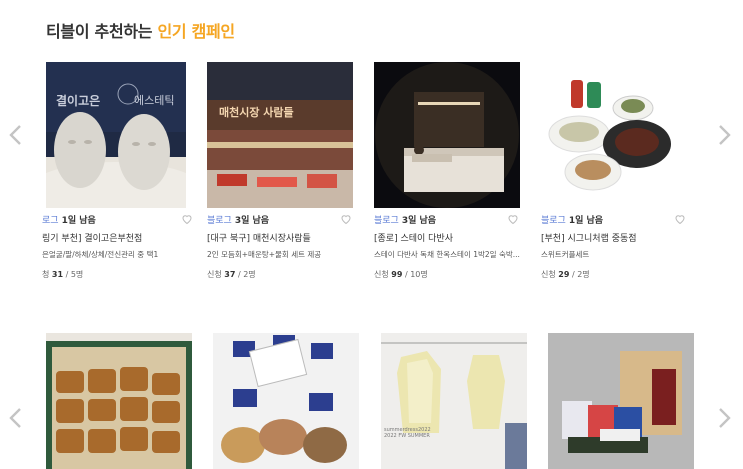  I want to click on campaign-image: 매천시장 사람들, so click(280, 135).